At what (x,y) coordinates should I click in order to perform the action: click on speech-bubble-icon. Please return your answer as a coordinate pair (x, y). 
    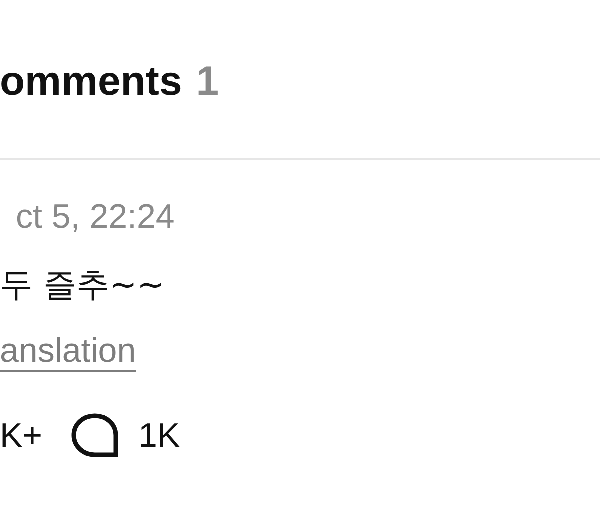
    Looking at the image, I should click on (94, 436).